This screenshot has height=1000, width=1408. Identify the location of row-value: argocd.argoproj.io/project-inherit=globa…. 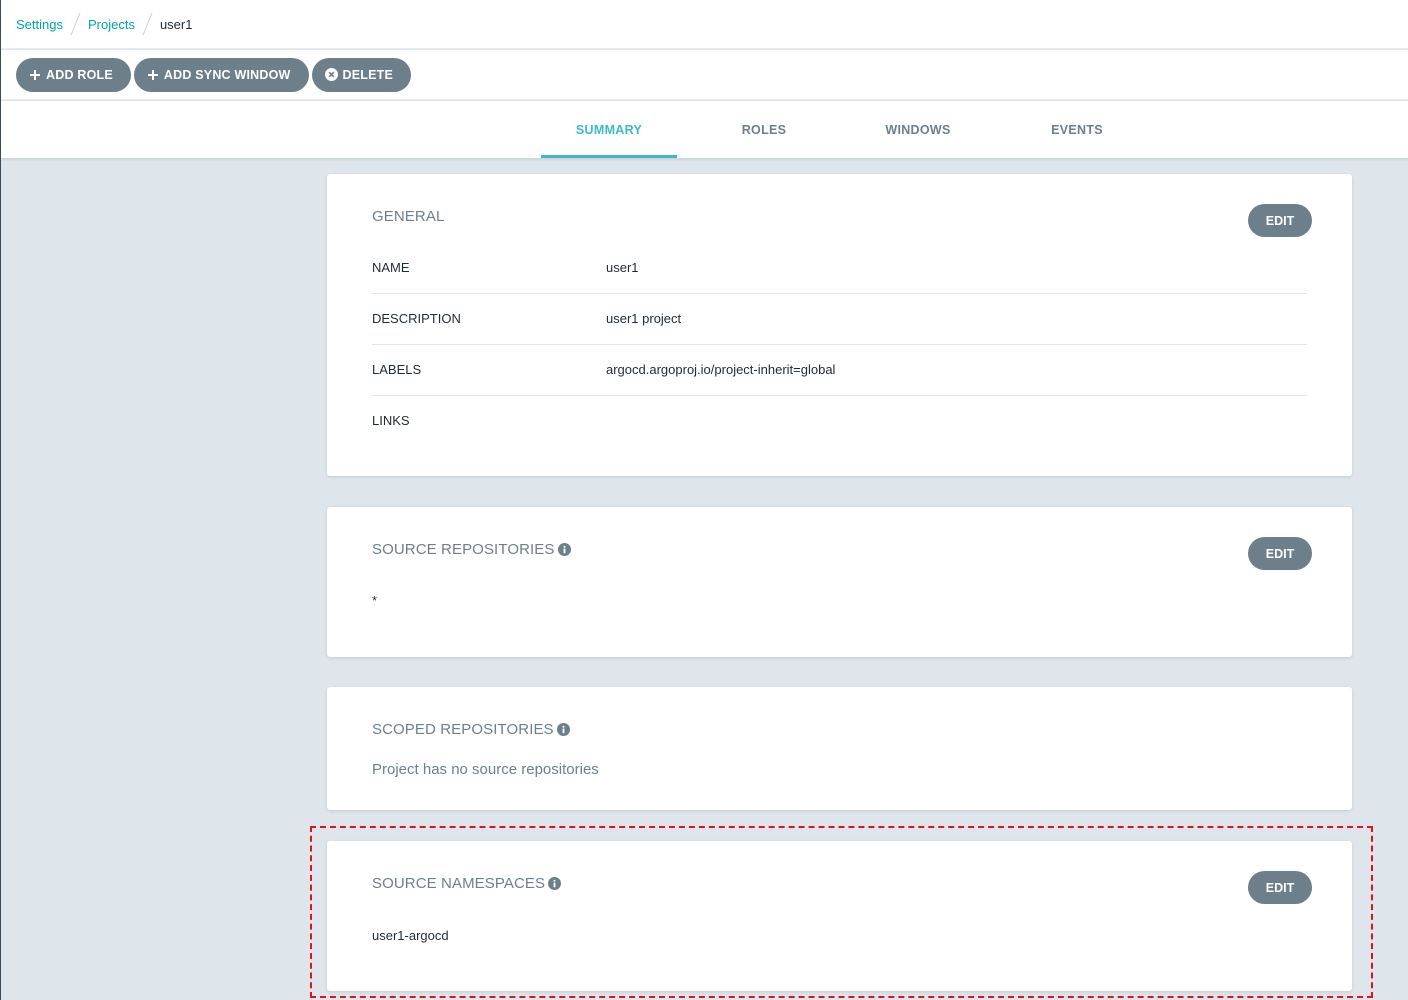
(721, 369).